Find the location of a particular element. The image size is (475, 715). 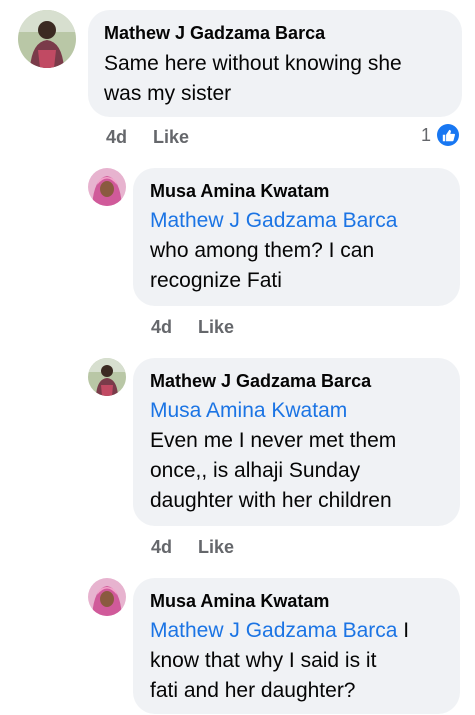

comment-text-line: know that why I said is it is located at coordinates (263, 660).